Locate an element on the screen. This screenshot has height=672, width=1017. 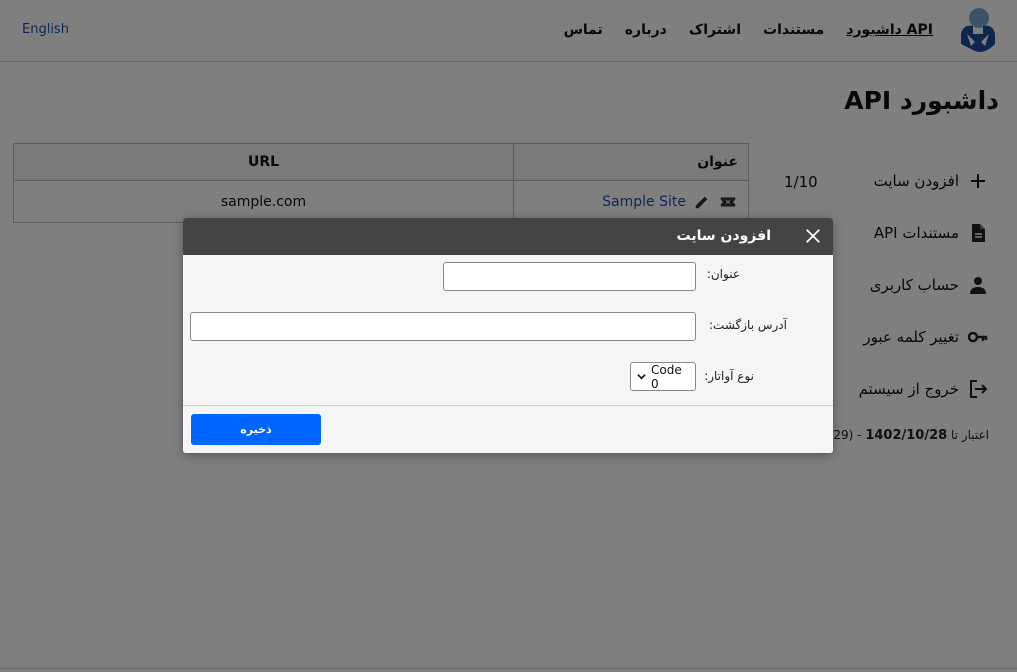
chevron-down-icon is located at coordinates (641, 376).